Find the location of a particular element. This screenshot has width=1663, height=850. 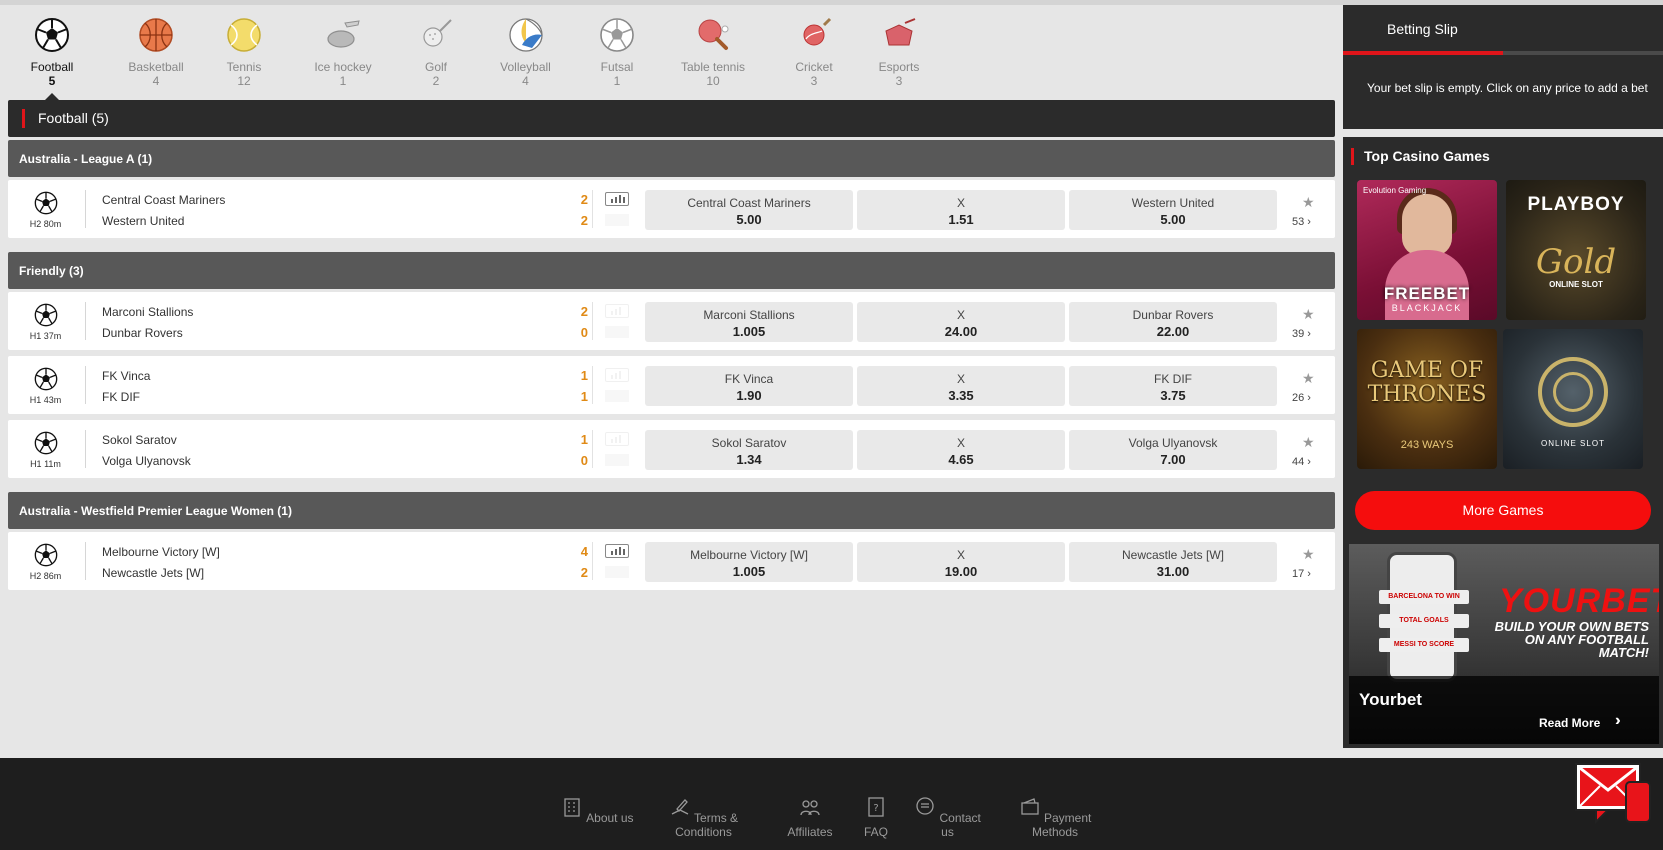

game-tile-game-of-thrones: GAME OF THRONES 243 WAYS is located at coordinates (1427, 399).